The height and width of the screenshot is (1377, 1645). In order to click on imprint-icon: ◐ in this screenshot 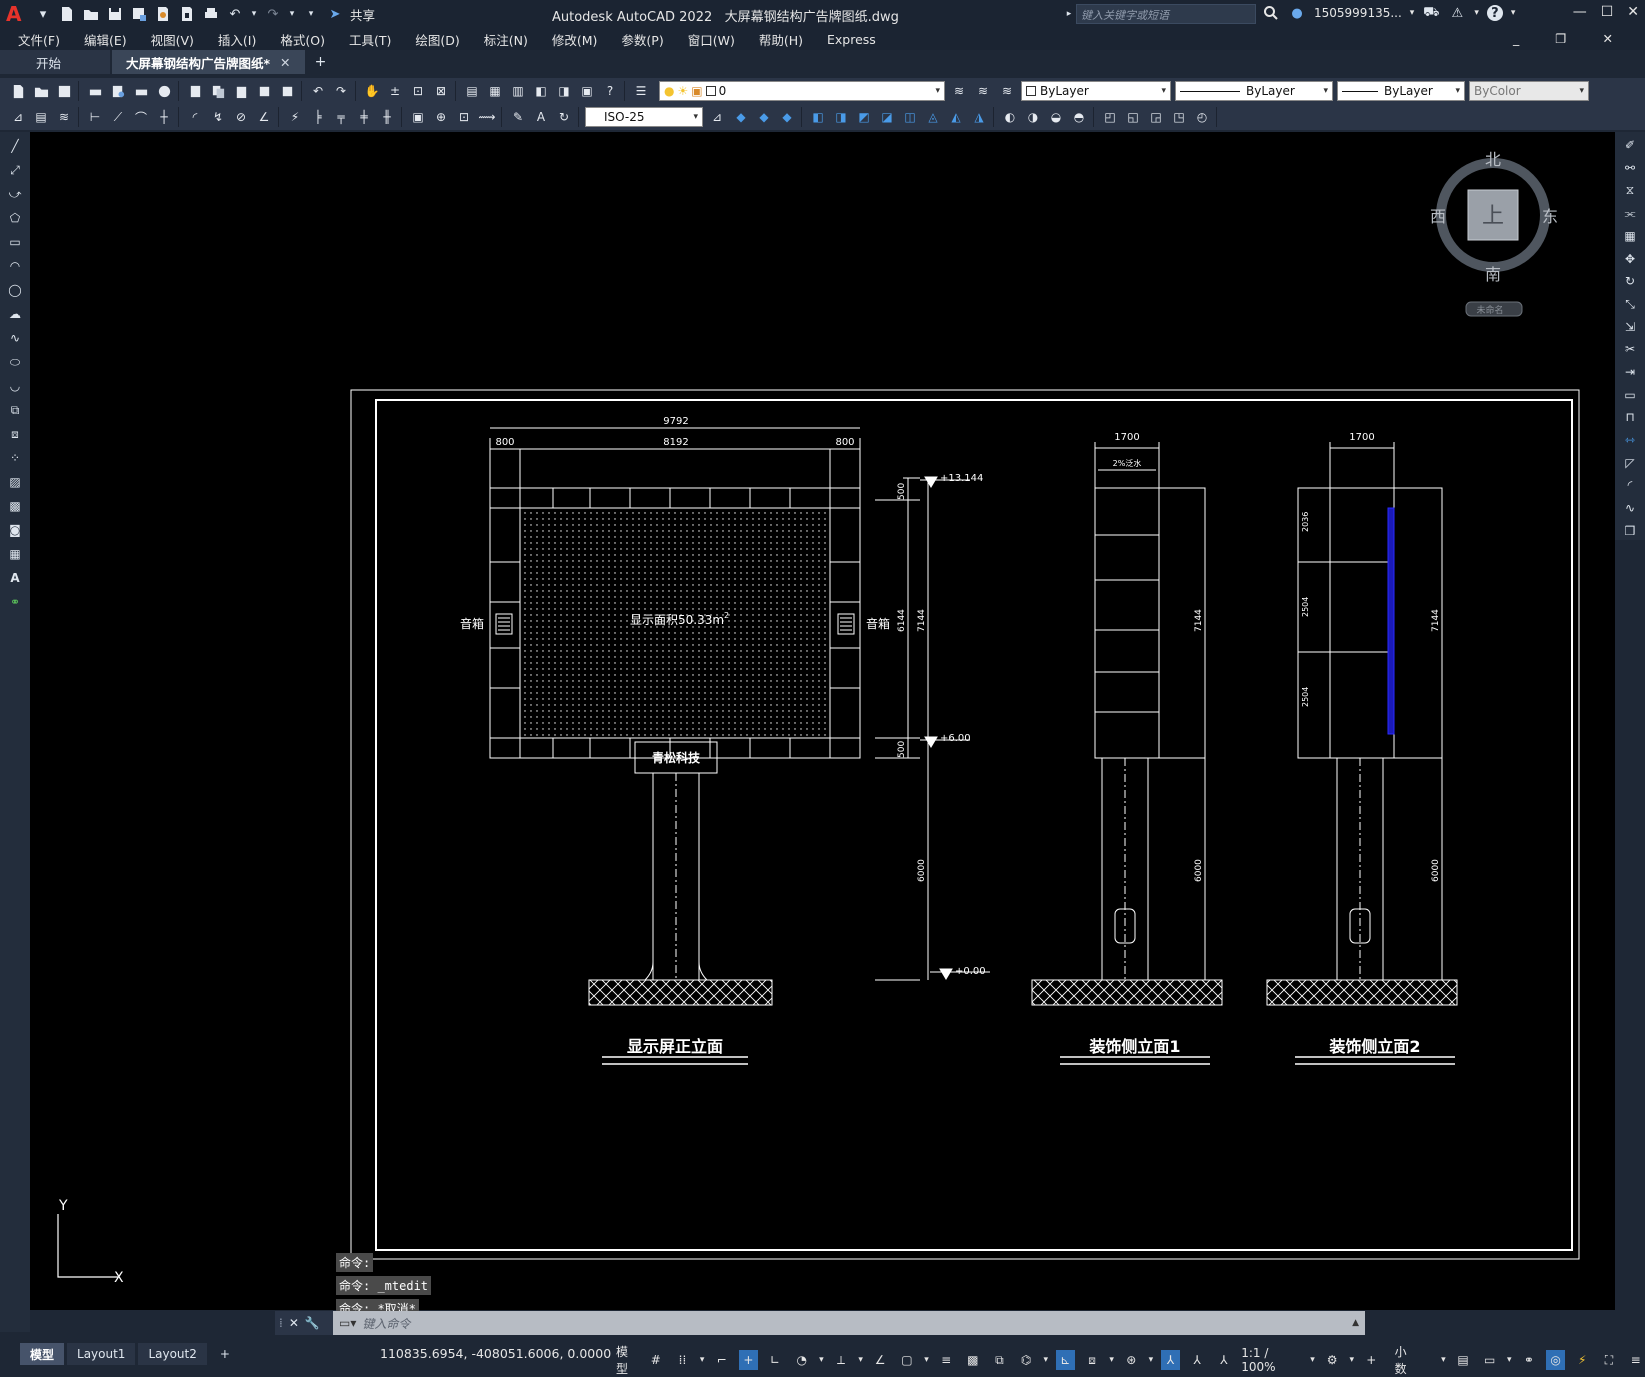, I will do `click(1010, 117)`.